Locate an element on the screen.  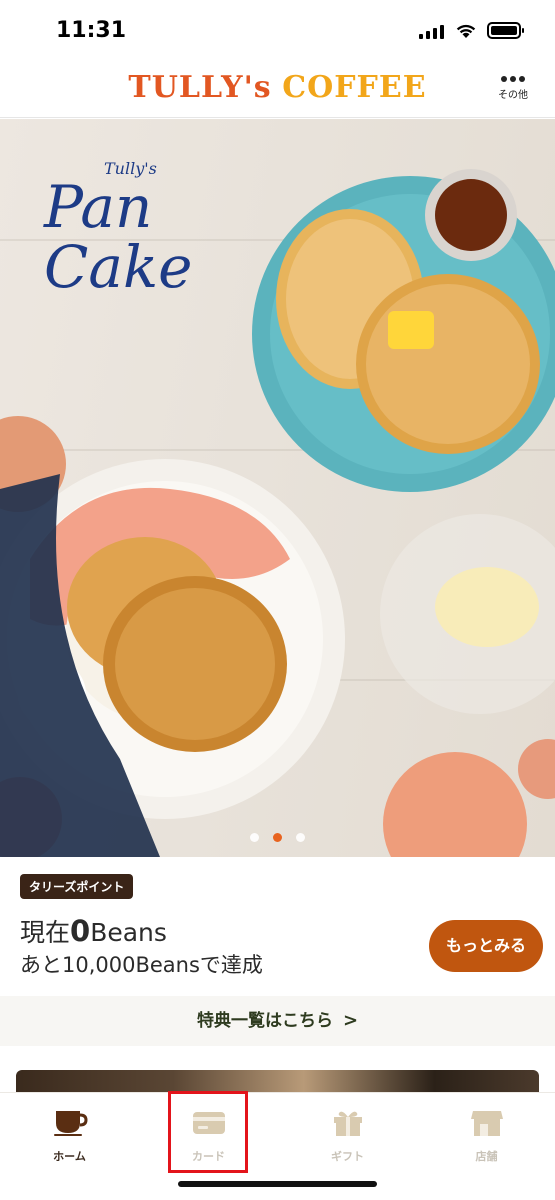
carousel-indicator is located at coordinates (277, 837).